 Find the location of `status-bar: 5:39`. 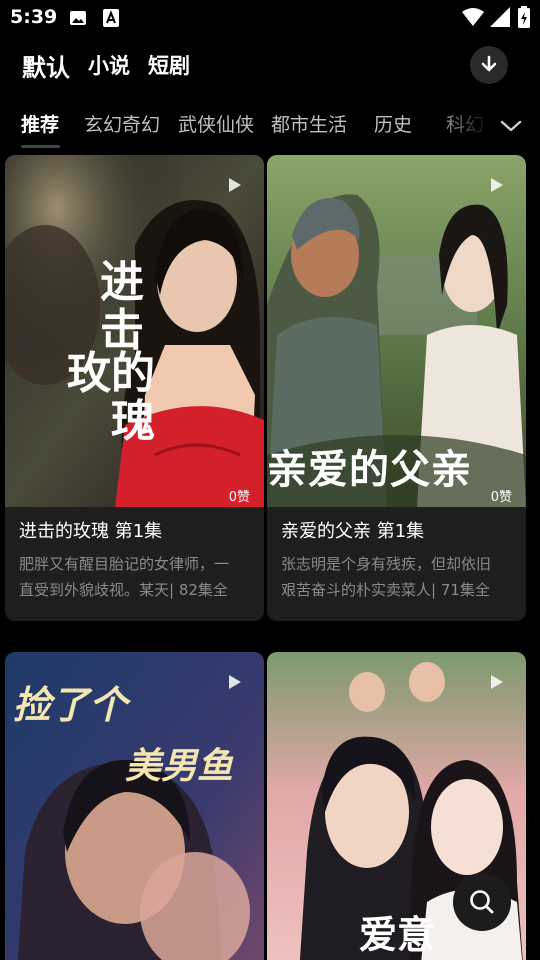

status-bar: 5:39 is located at coordinates (270, 19).